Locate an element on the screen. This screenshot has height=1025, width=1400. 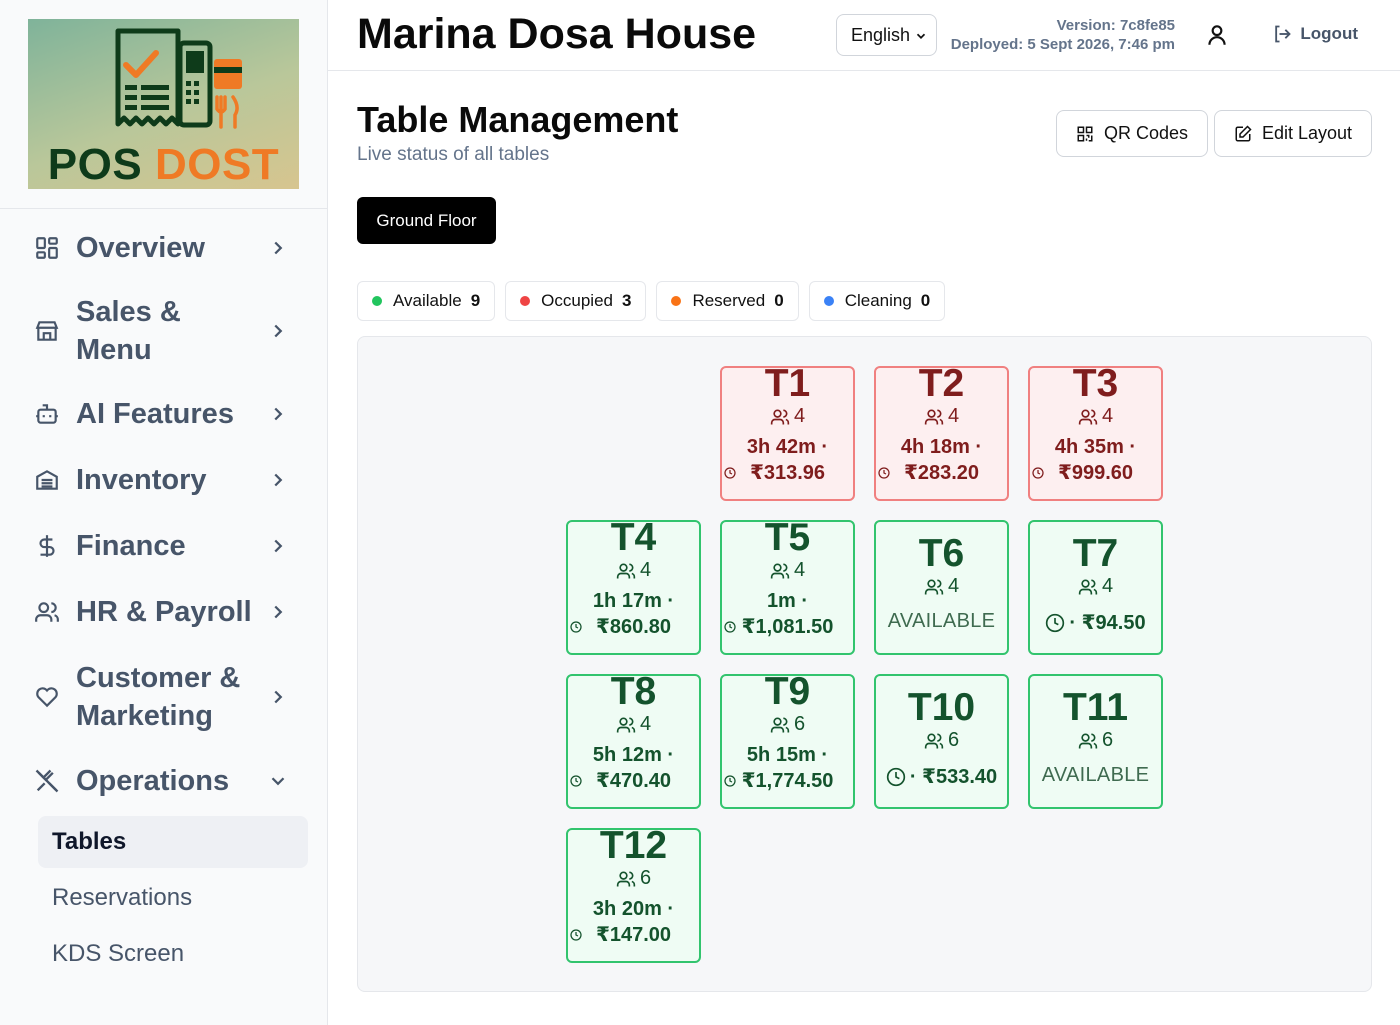
sidebar-item-customer-marketing: Customer & Marketing is located at coordinates (163, 696).